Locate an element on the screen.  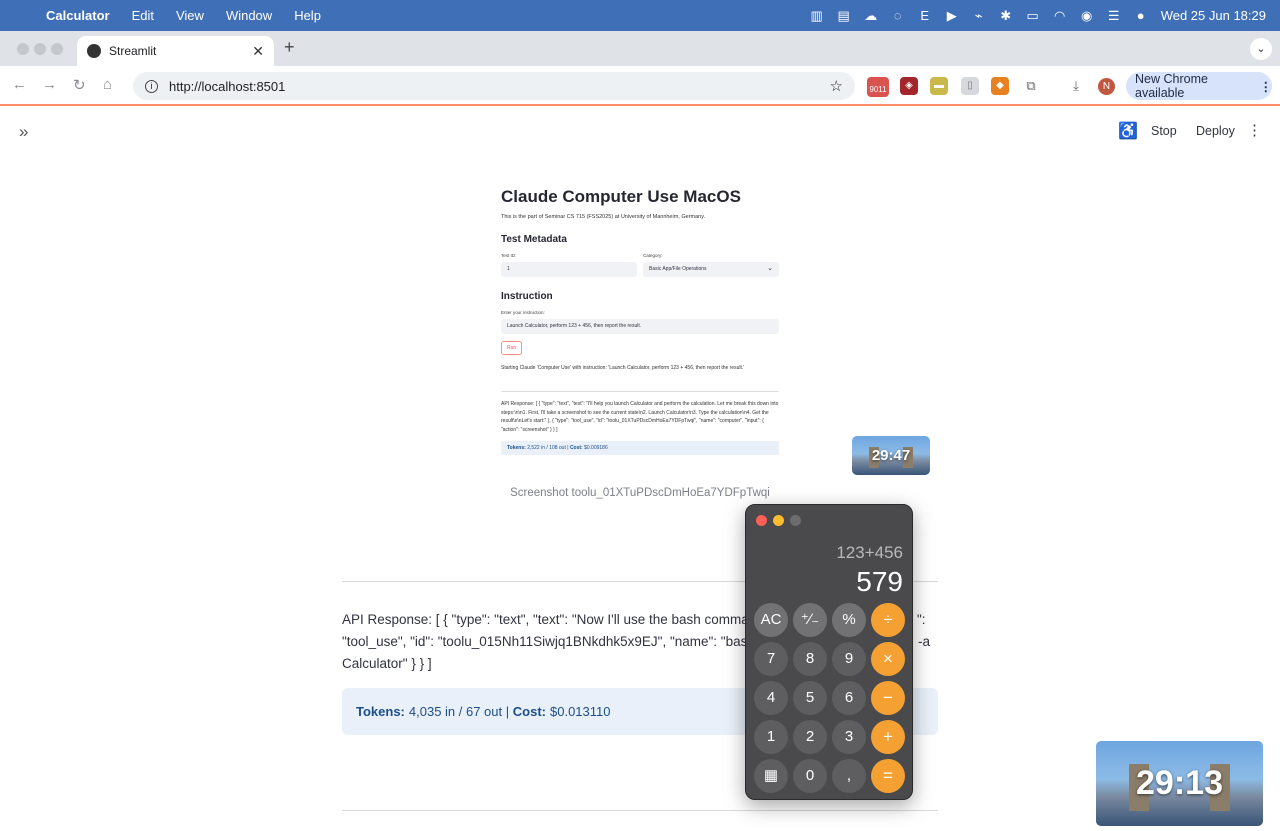
calc-key-divide: ÷ is located at coordinates (888, 620).